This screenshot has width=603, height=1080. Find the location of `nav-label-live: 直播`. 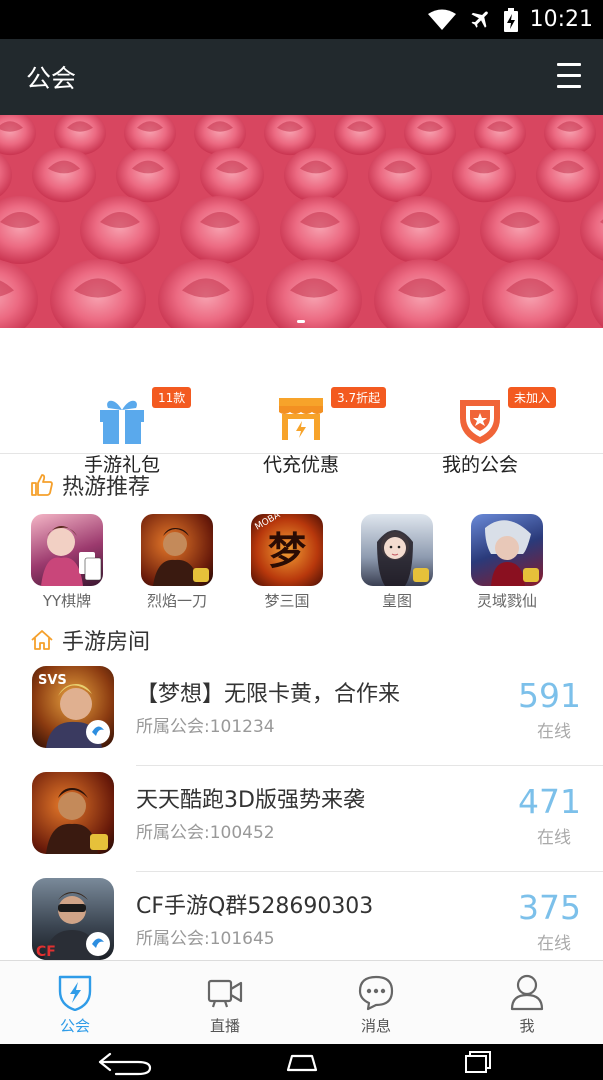

nav-label-live: 直播 is located at coordinates (224, 1026).